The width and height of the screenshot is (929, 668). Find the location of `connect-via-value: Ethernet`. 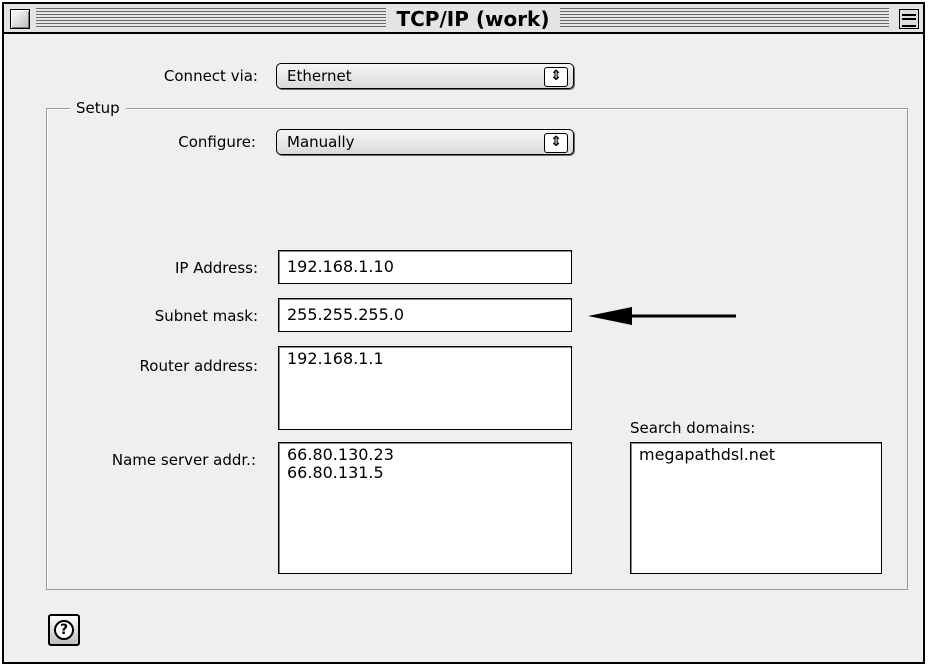

connect-via-value: Ethernet is located at coordinates (319, 76).